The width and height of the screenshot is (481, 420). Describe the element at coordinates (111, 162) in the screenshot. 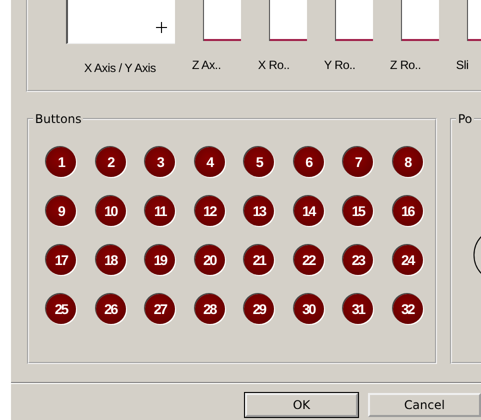

I see `button-indicator: 2` at that location.